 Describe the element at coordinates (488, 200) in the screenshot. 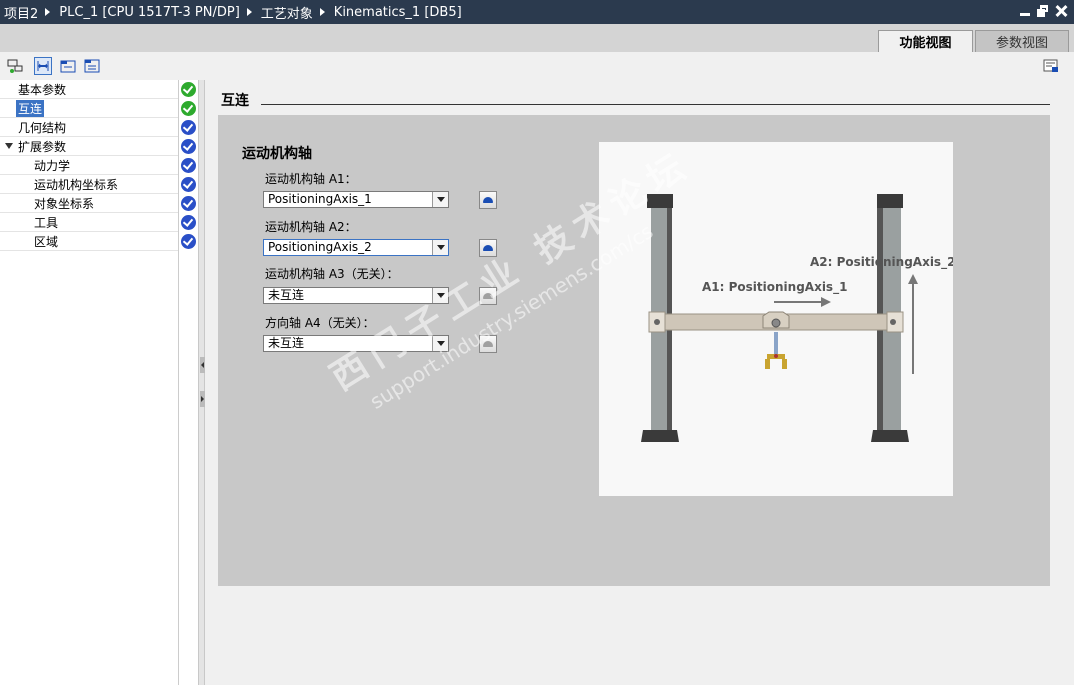

I see `axis-a1-assign-button` at that location.